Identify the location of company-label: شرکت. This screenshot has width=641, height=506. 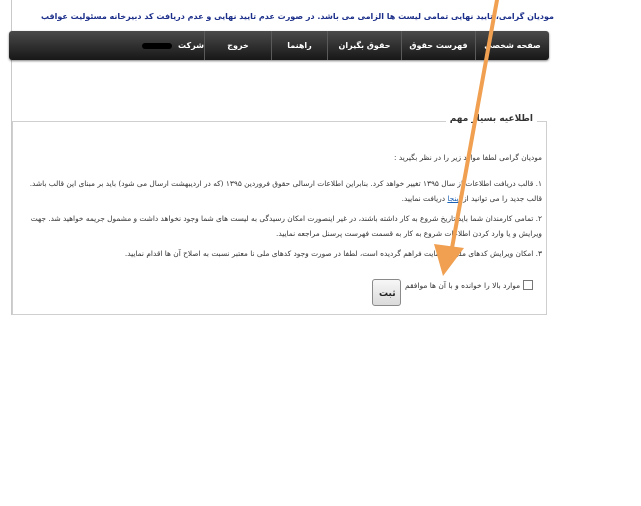
(191, 45).